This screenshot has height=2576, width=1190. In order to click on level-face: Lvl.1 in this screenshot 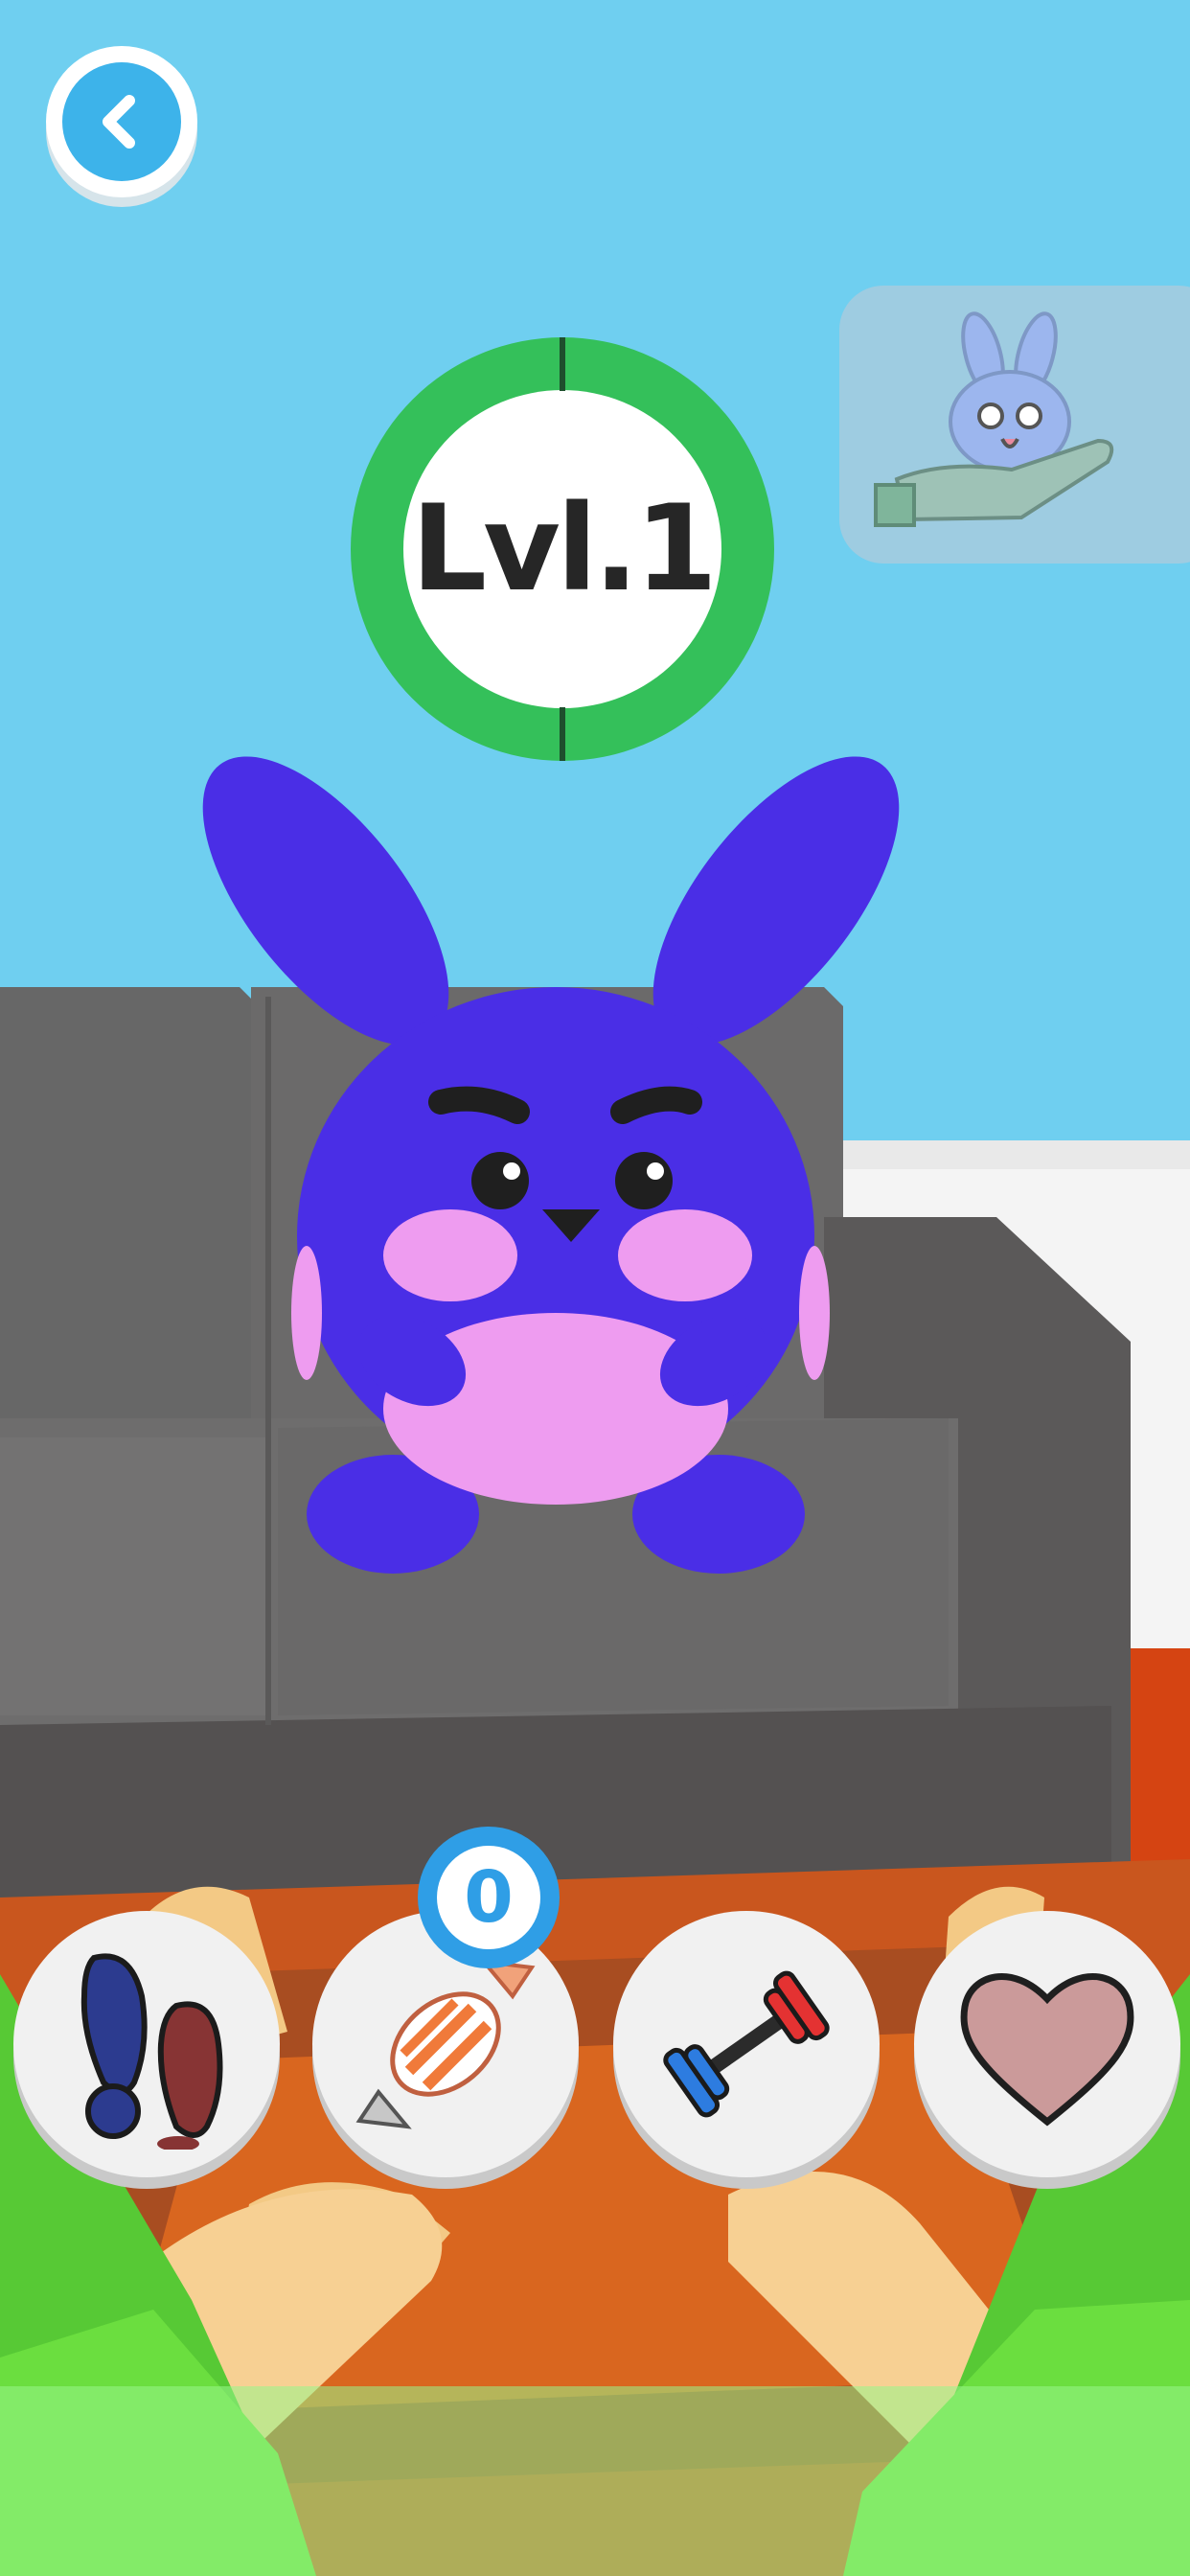, I will do `click(562, 549)`.